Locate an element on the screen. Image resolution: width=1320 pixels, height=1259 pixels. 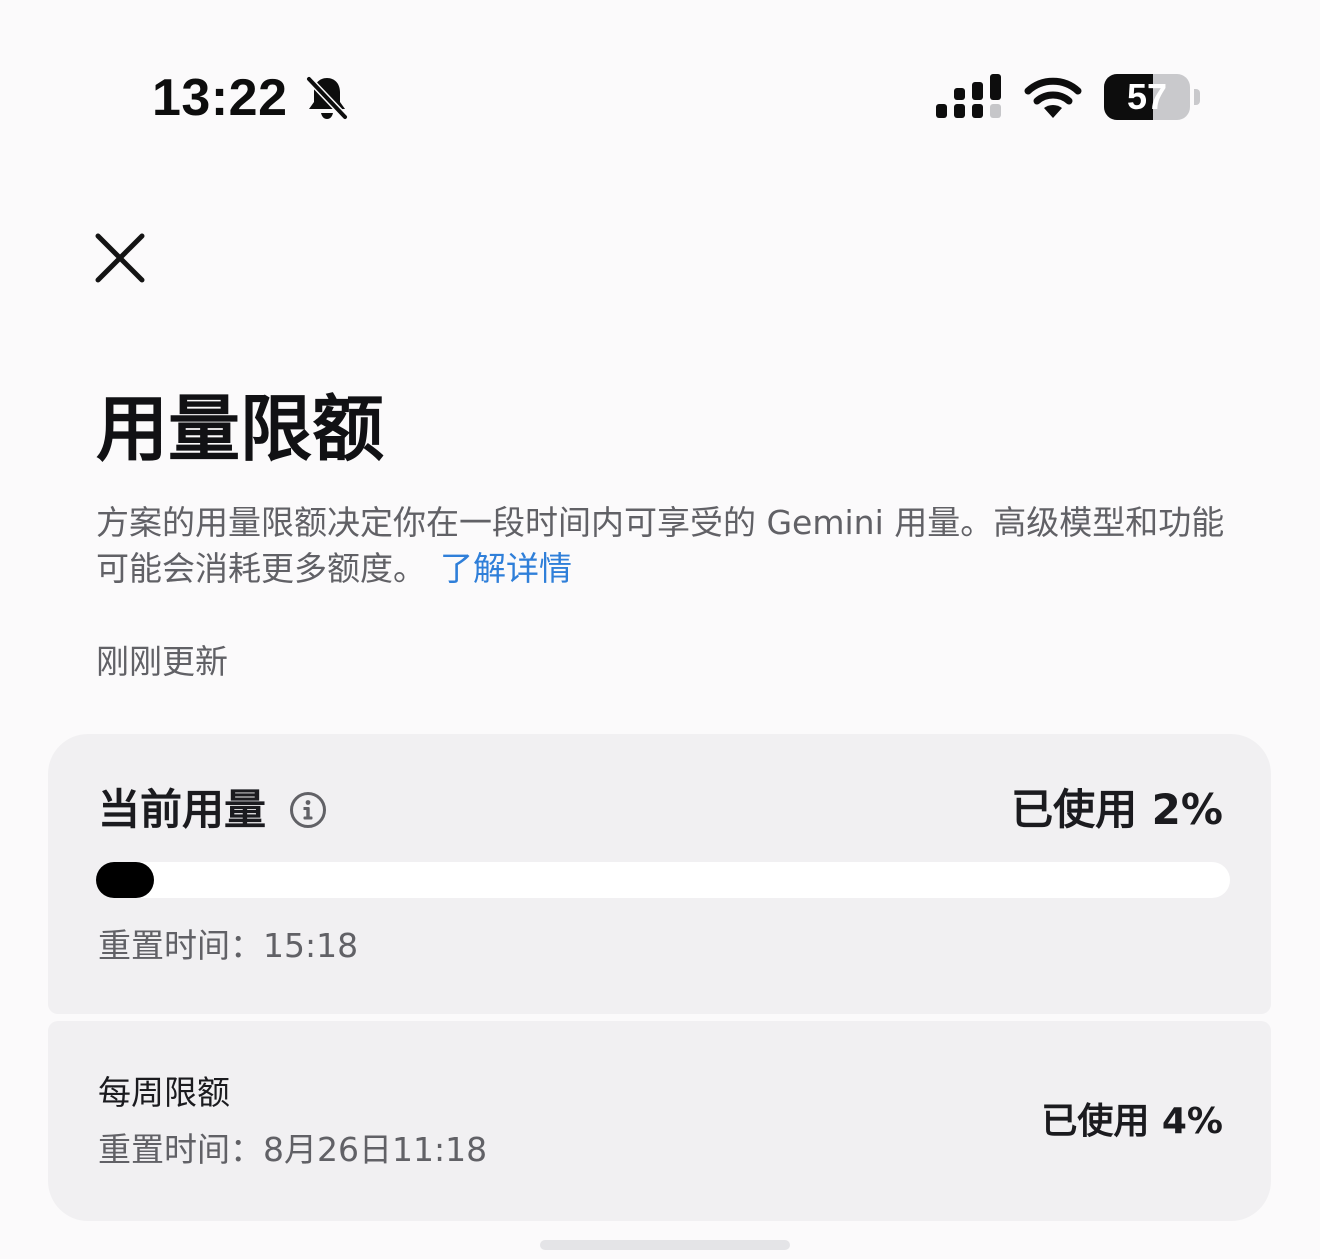
bell-off-icon is located at coordinates (327, 98).